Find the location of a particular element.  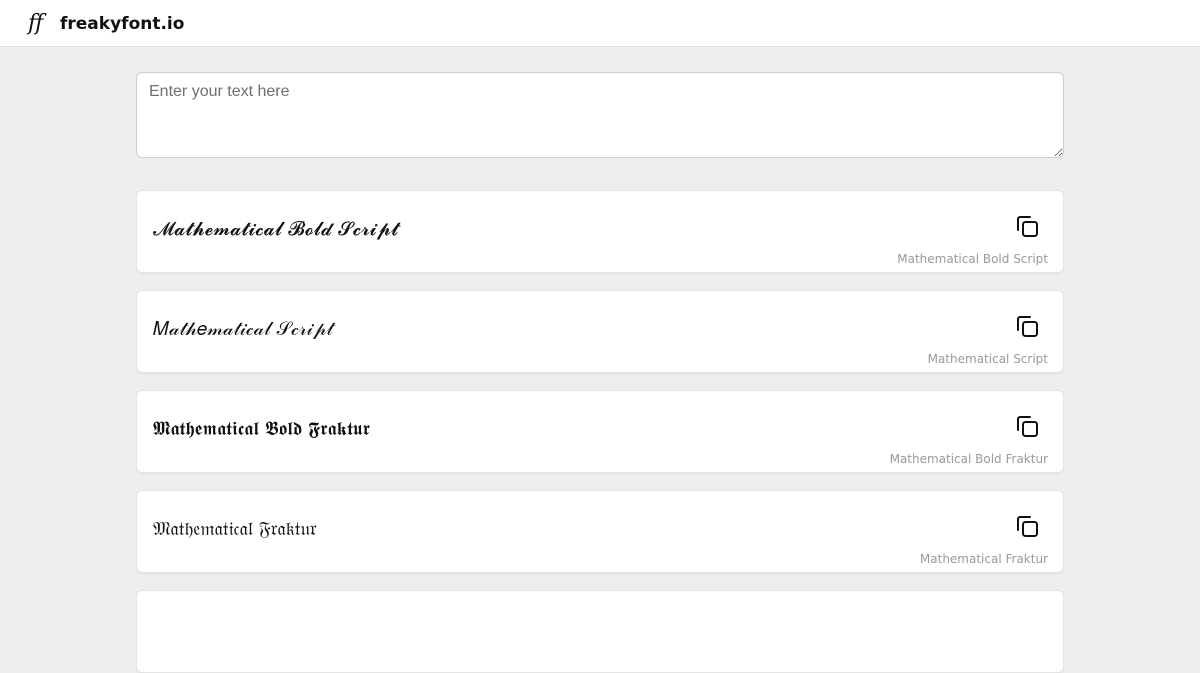

font-sample-text: 𝕸𝖆𝖙𝖍𝖊𝖒𝖆𝖙𝖎𝖈𝖆𝖑 𝕭𝖔𝖑𝖉 𝕱𝖗𝖆𝖐𝖙𝖚𝖗 is located at coordinates (261, 429).